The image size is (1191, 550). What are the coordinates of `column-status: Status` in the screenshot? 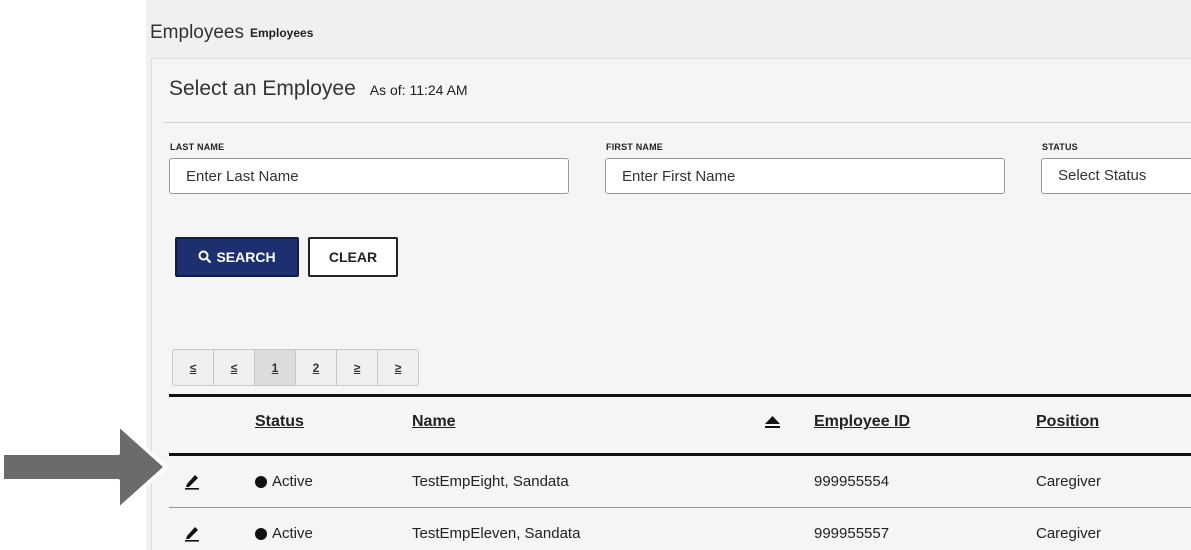 It's located at (279, 422).